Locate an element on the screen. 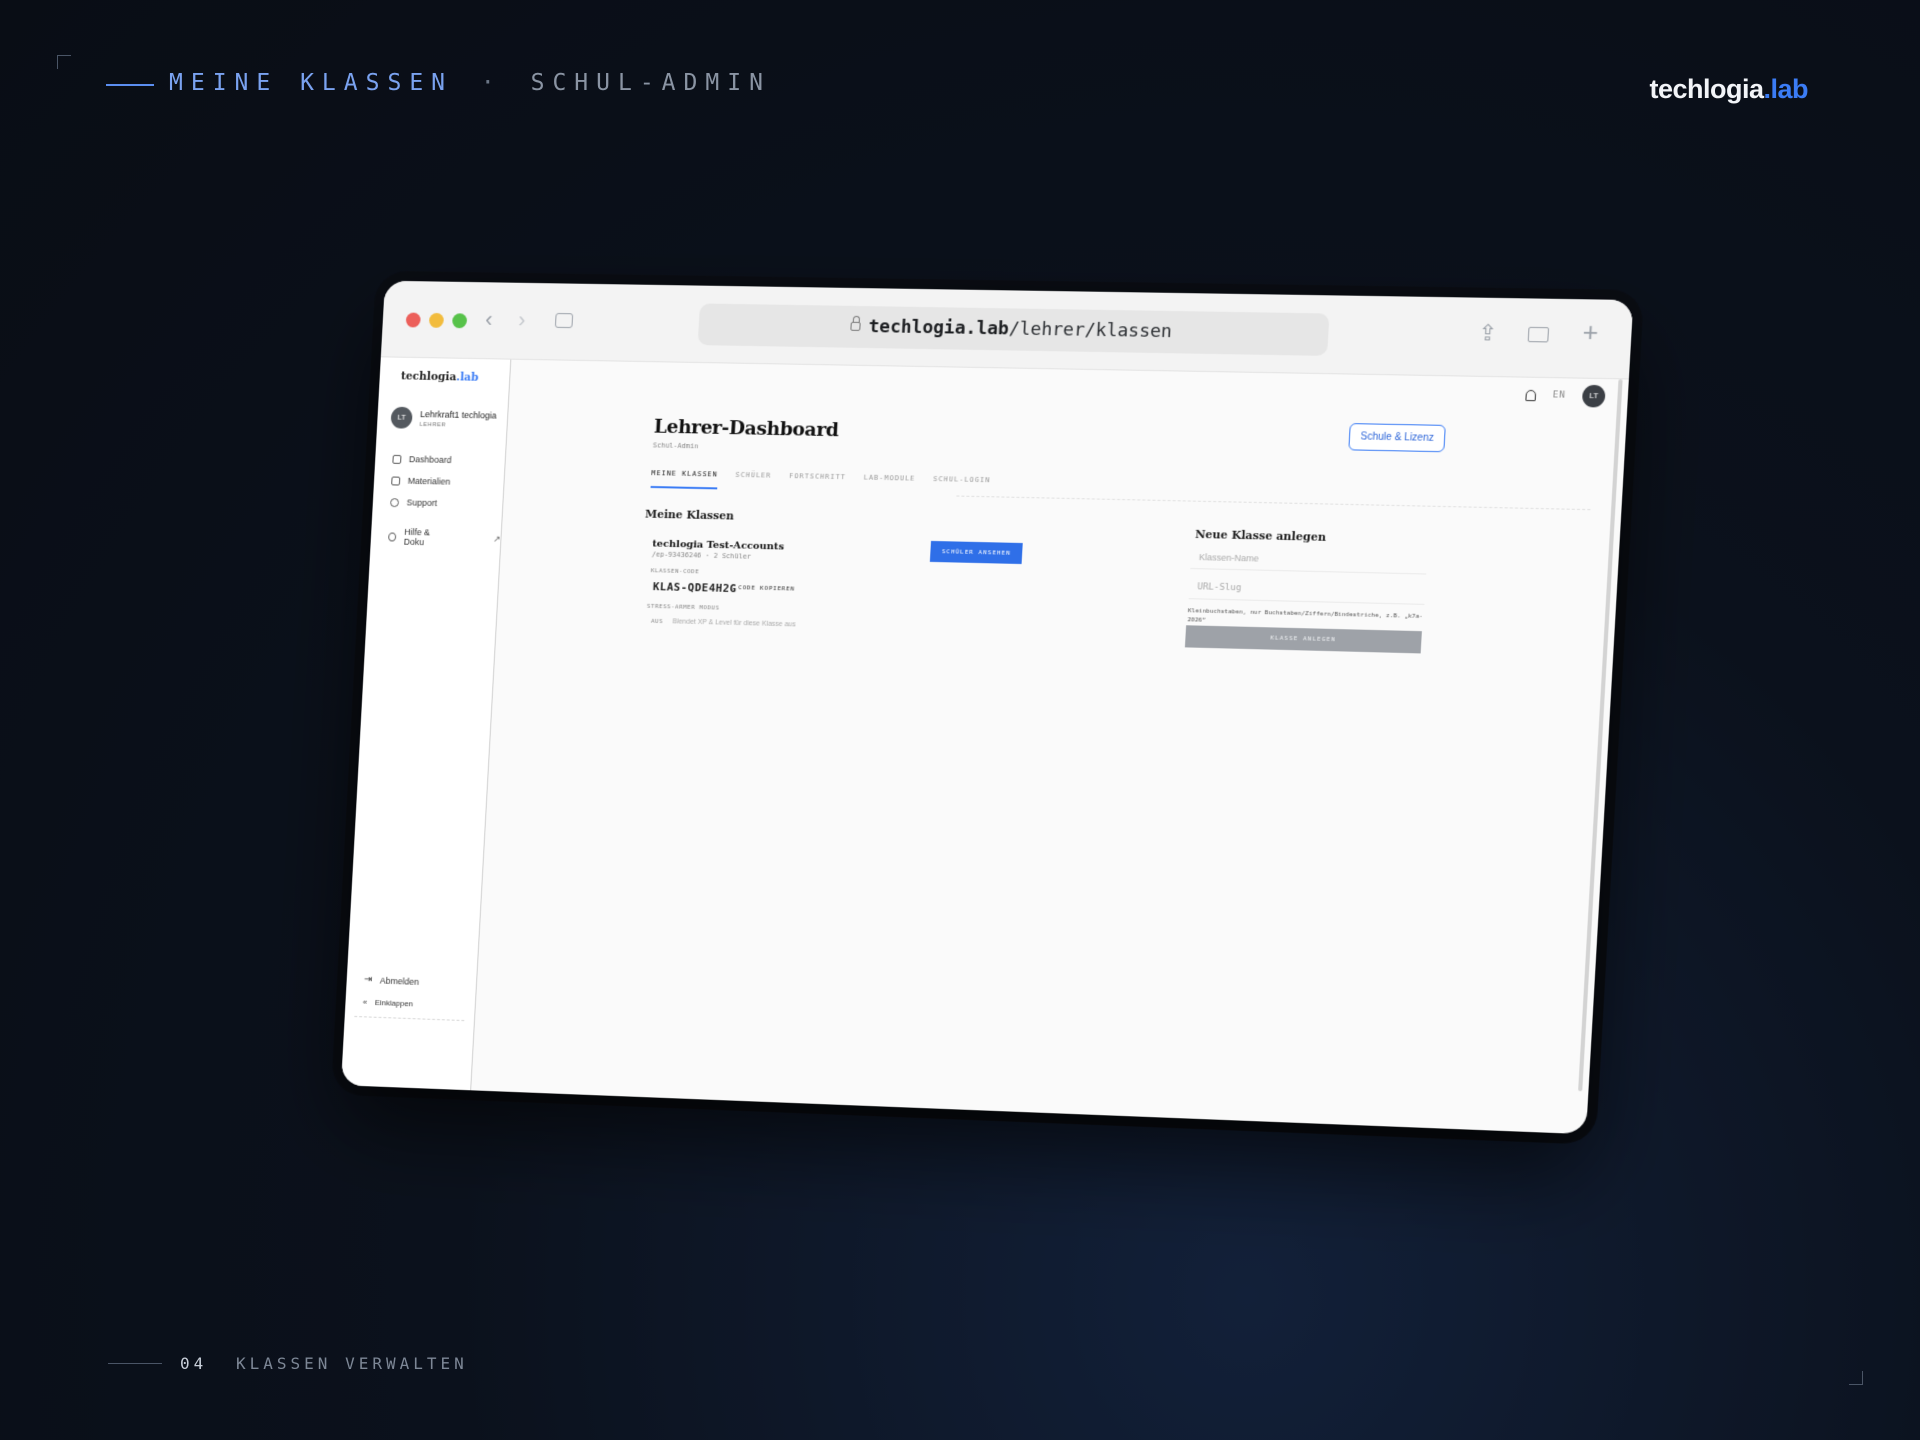 The width and height of the screenshot is (1920, 1440). chat-icon is located at coordinates (395, 502).